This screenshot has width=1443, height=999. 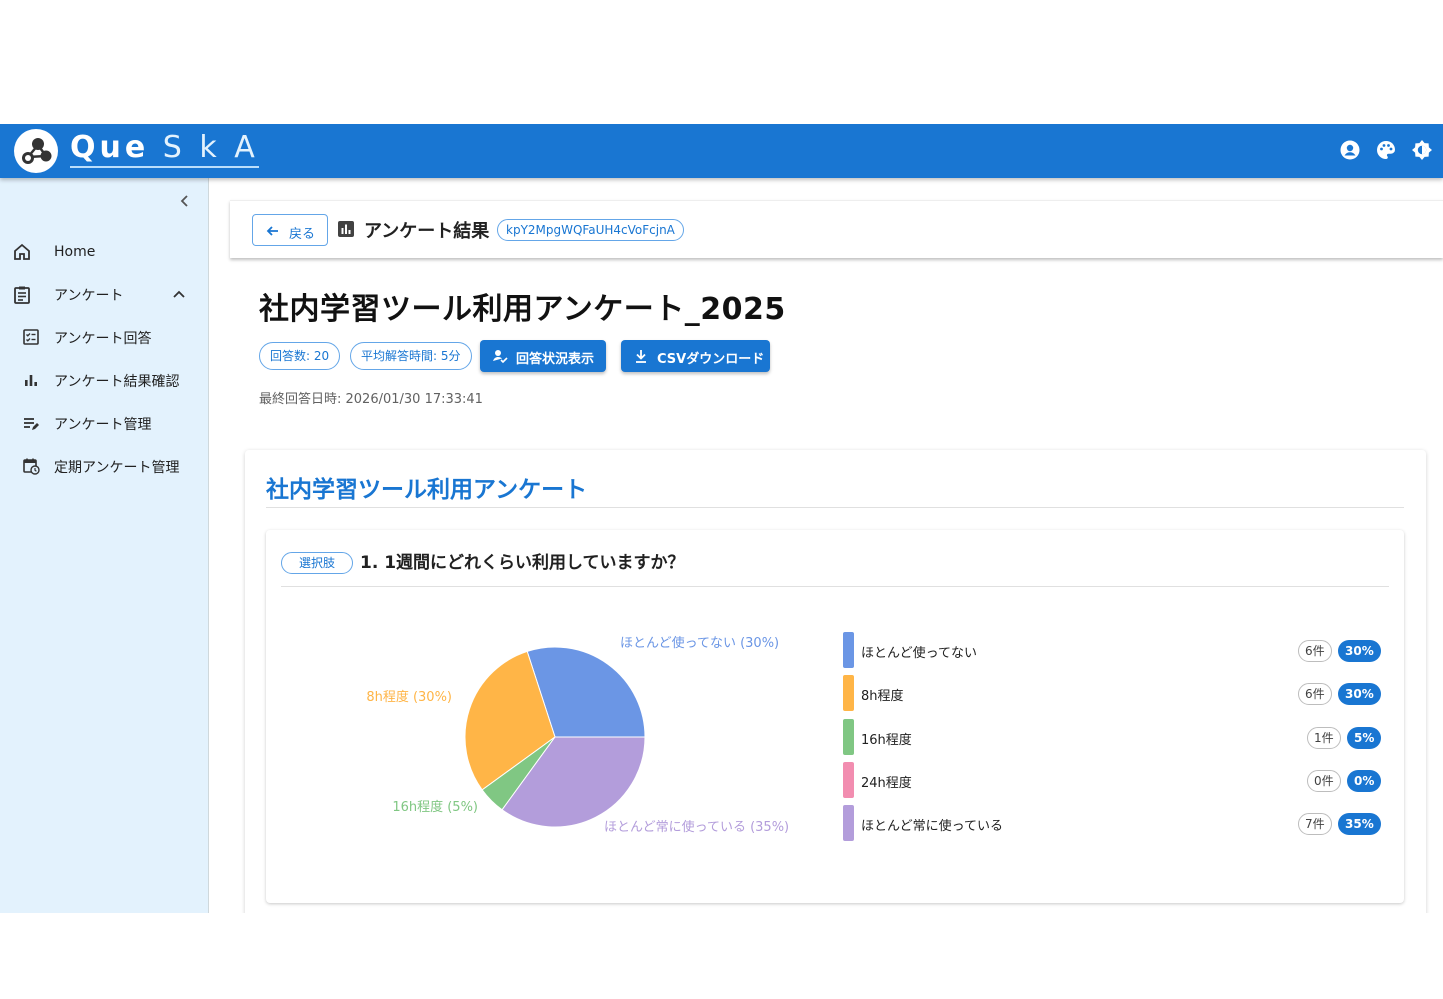 I want to click on sidebar-item-survey-results: アンケート結果確認, so click(x=104, y=381).